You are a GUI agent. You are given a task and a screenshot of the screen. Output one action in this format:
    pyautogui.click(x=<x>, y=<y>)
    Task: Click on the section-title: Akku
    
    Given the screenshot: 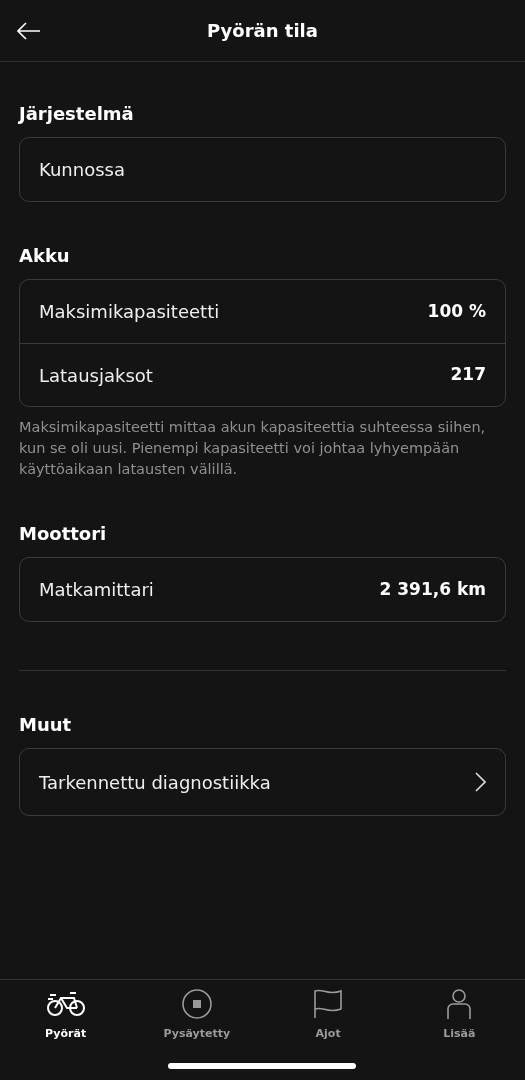 What is the action you would take?
    pyautogui.click(x=45, y=256)
    